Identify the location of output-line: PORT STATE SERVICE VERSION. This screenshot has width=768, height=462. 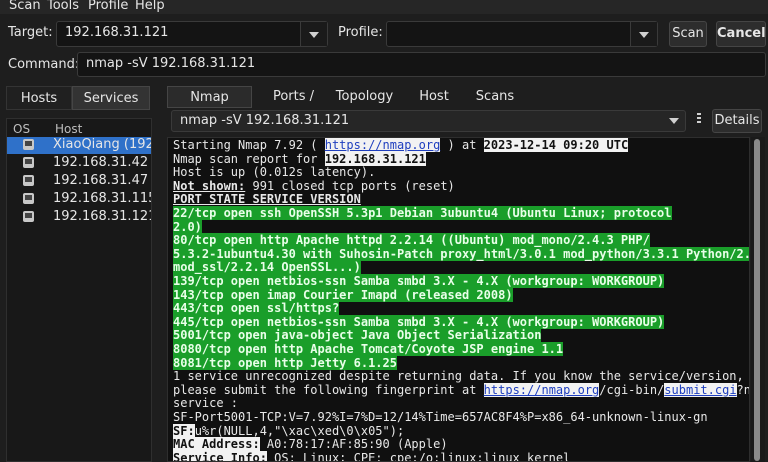
(267, 199).